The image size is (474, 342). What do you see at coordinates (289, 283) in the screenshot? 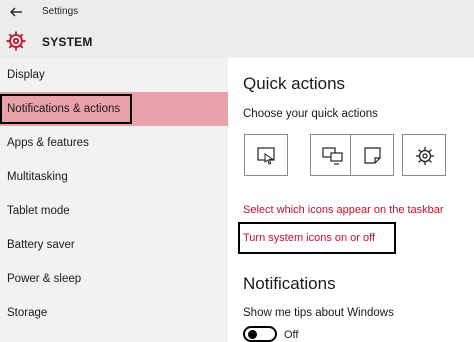
I see `notifications-heading: Notifications` at bounding box center [289, 283].